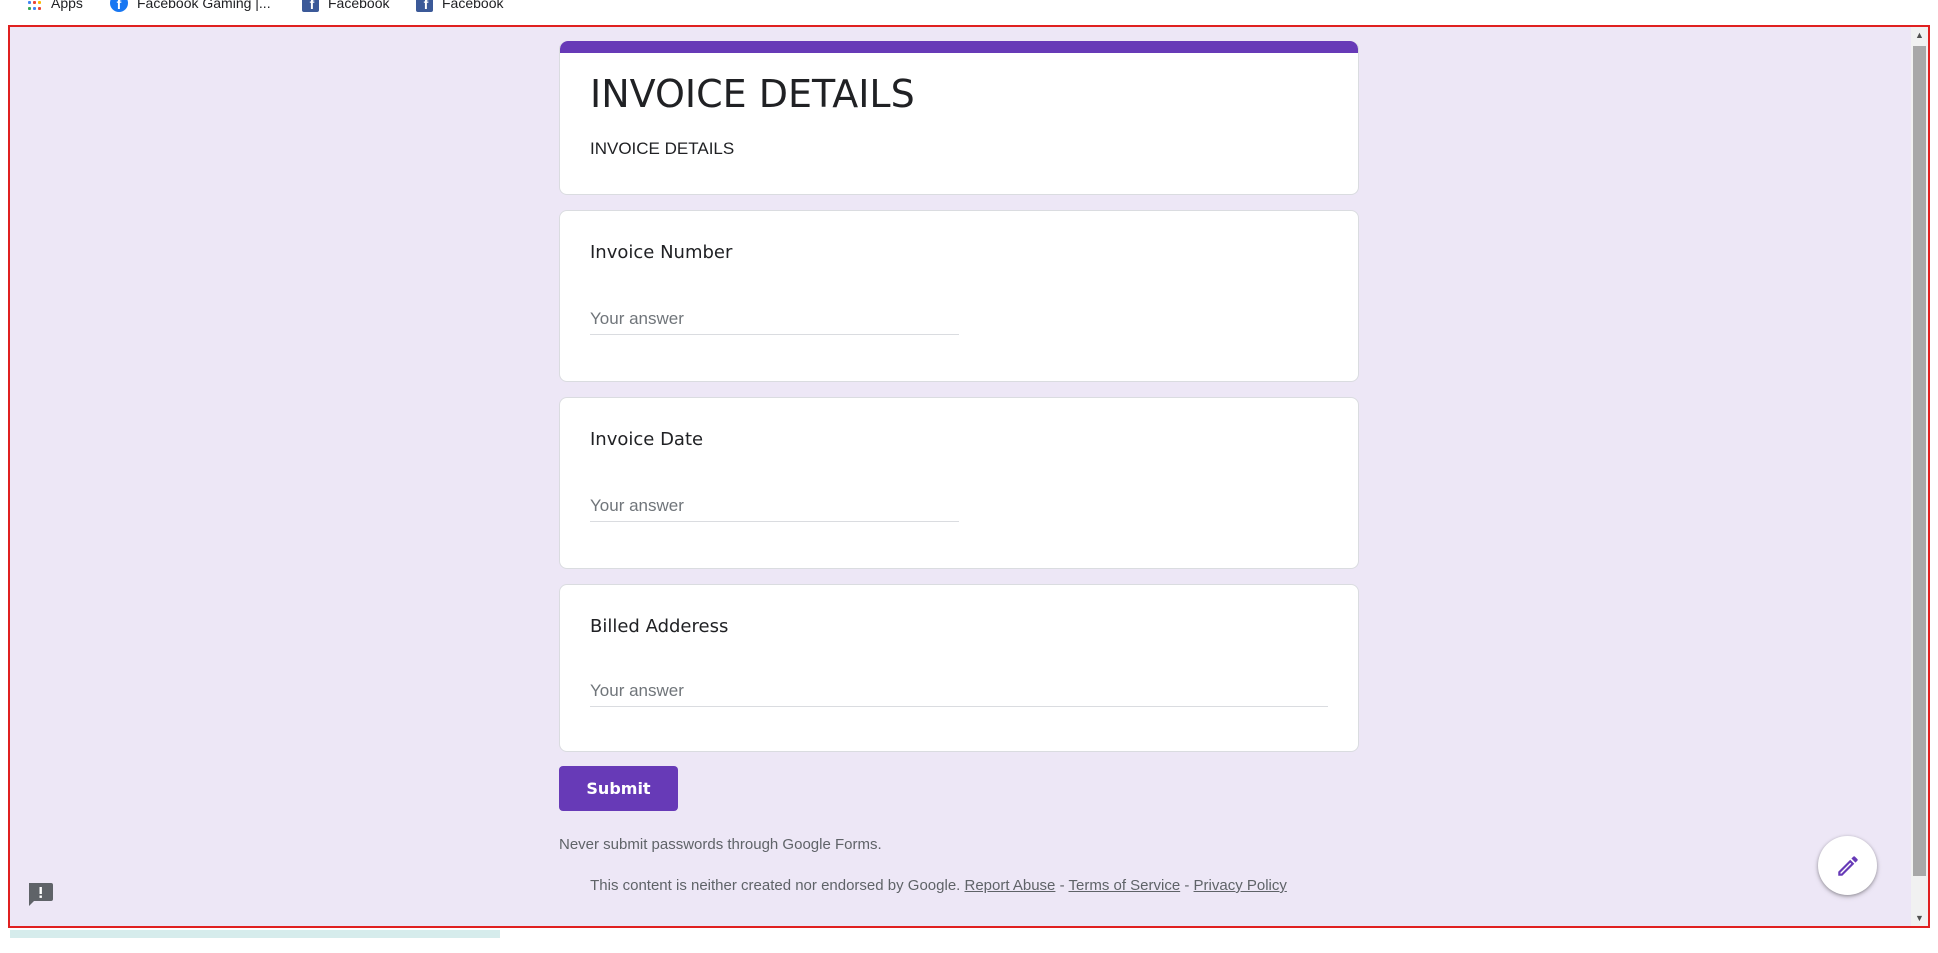 This screenshot has width=1938, height=953. I want to click on question-invoice-number: Invoice Number, so click(959, 296).